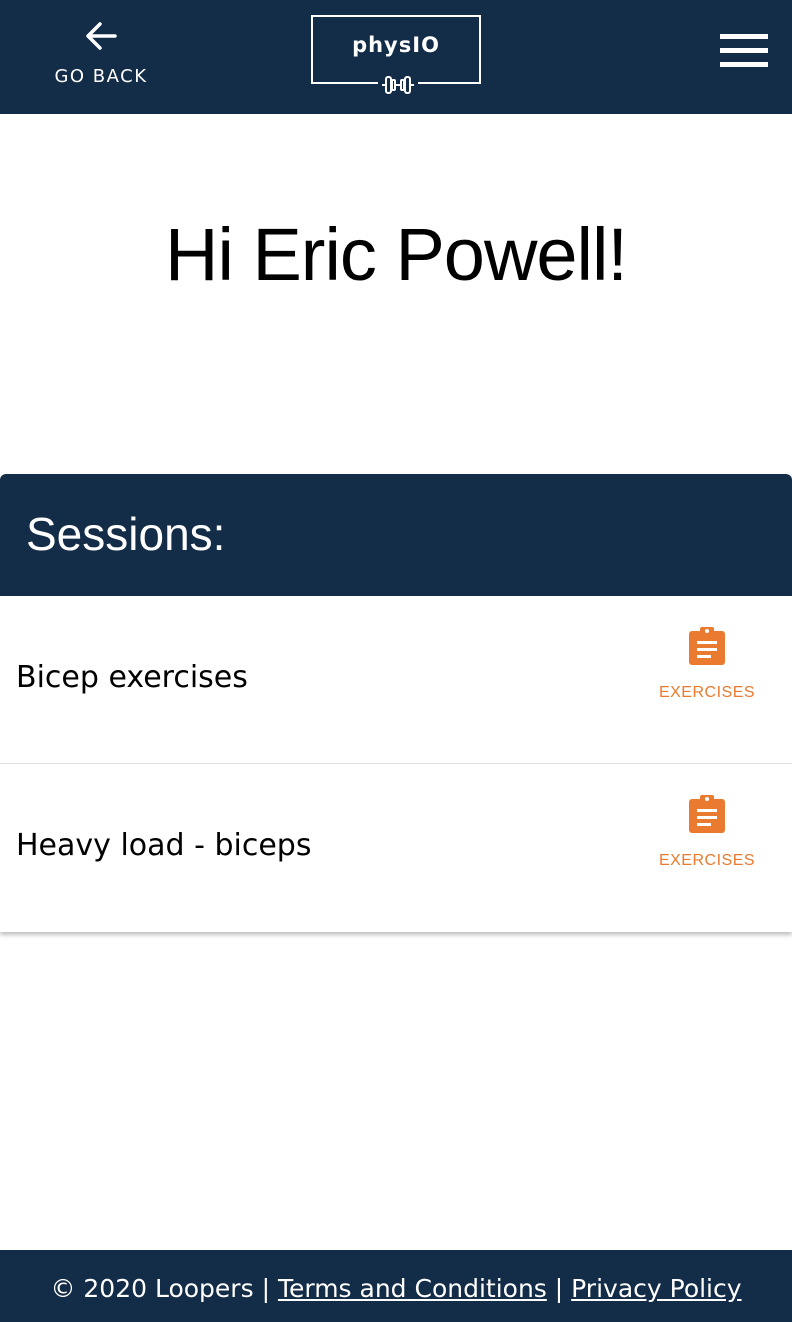 The width and height of the screenshot is (792, 1322). I want to click on session-name: Heavy load - biceps, so click(164, 845).